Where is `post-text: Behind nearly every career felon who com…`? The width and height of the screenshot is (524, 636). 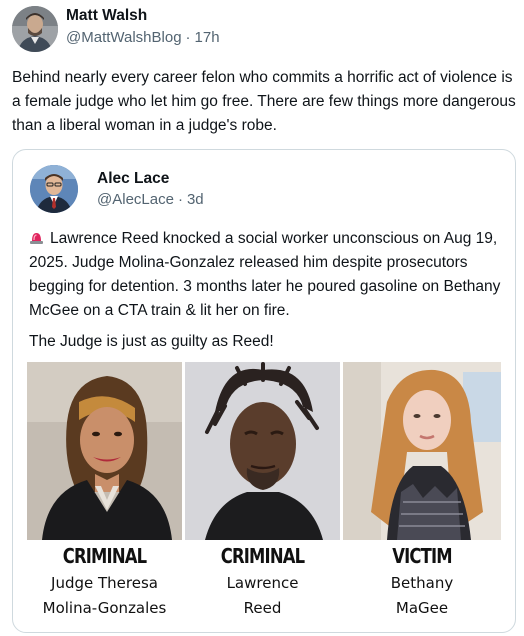
post-text: Behind nearly every career felon who com… is located at coordinates (264, 101).